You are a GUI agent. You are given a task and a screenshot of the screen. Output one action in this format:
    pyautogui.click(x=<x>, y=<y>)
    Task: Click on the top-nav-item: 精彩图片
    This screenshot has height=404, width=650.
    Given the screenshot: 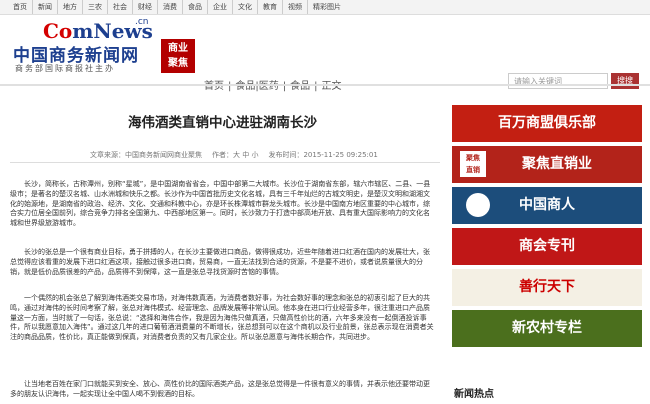 What is the action you would take?
    pyautogui.click(x=327, y=7)
    